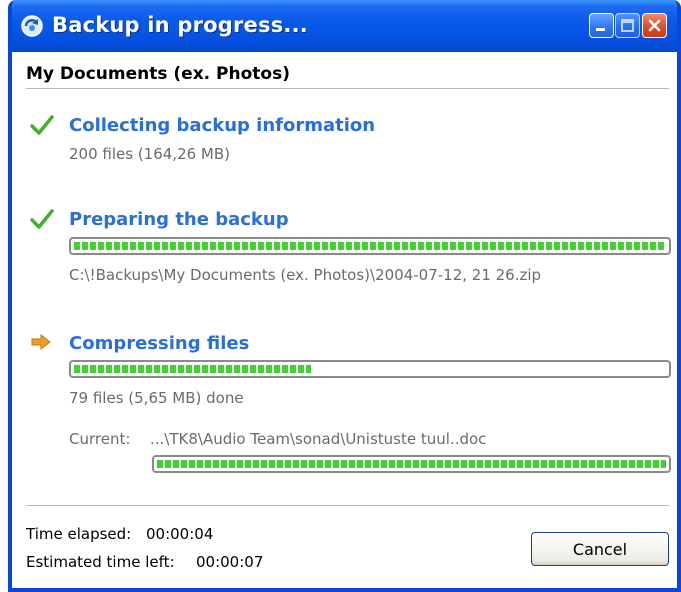 The image size is (681, 592). What do you see at coordinates (158, 74) in the screenshot?
I see `backup-set-name: My Documents (ex. Photos)` at bounding box center [158, 74].